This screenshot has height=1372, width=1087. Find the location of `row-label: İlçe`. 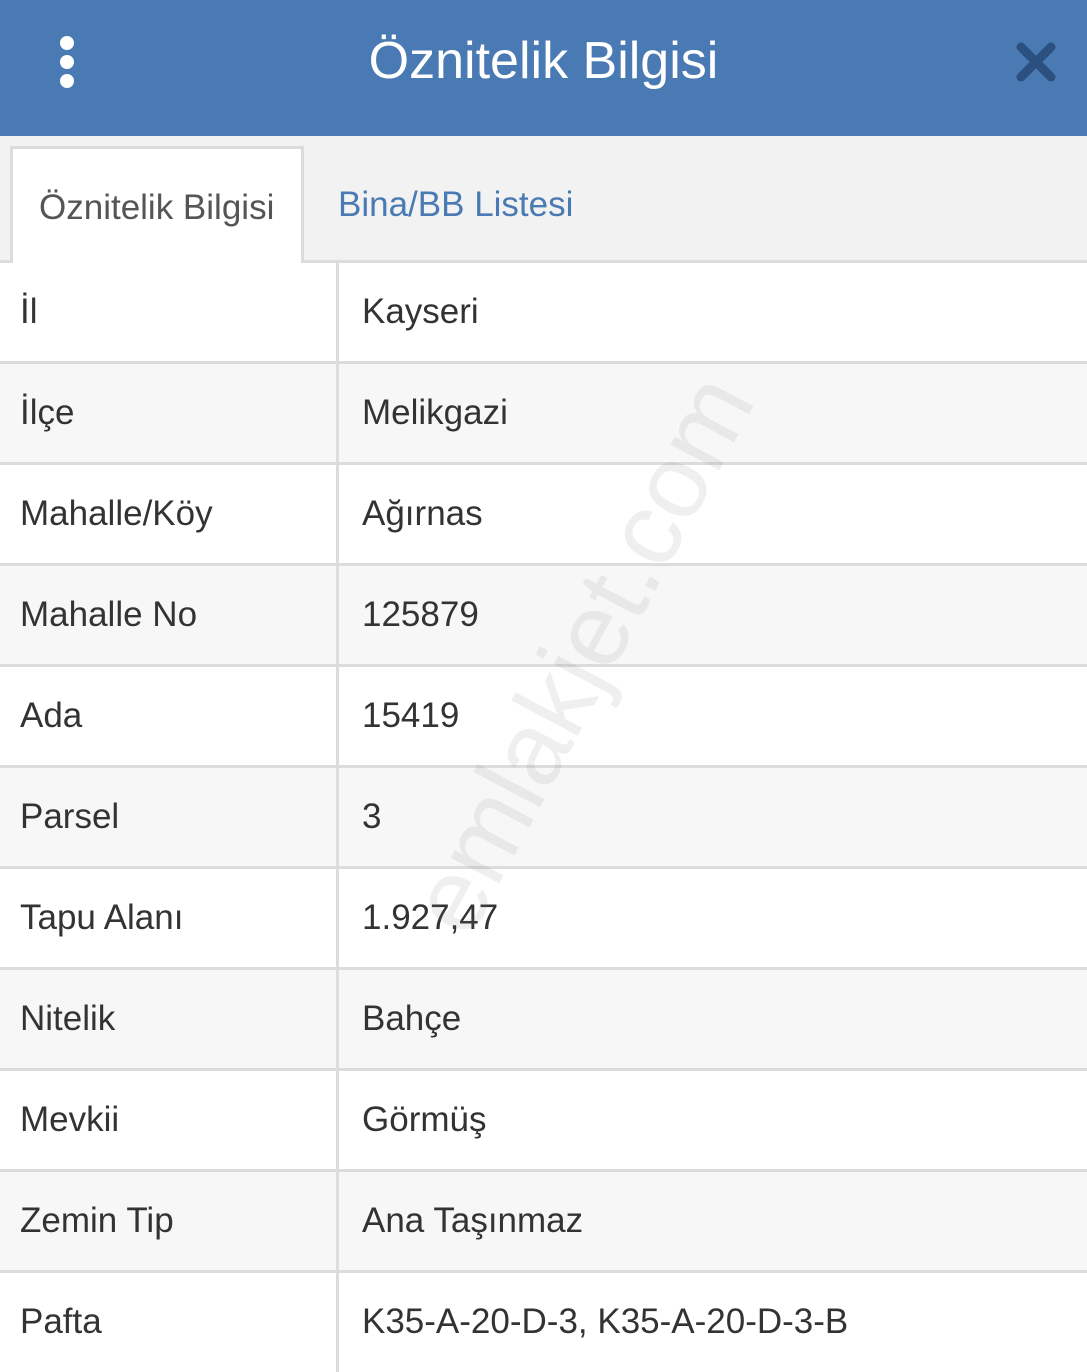

row-label: İlçe is located at coordinates (47, 412).